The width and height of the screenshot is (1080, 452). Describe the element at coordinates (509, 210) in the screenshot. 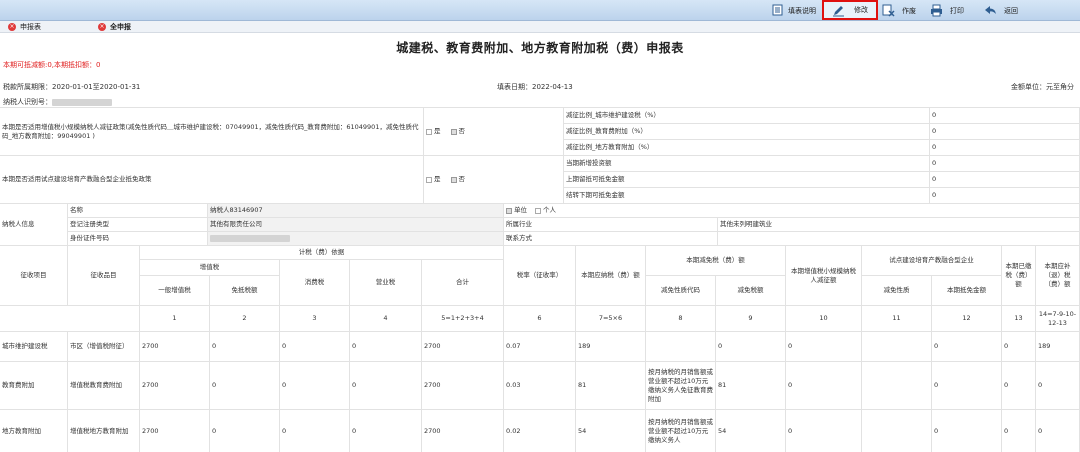

I see `unit-checkbox` at that location.